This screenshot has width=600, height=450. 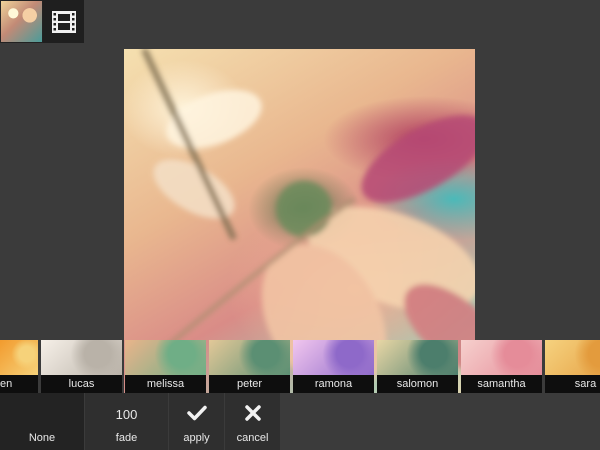 What do you see at coordinates (572, 384) in the screenshot?
I see `filter-label: sara` at bounding box center [572, 384].